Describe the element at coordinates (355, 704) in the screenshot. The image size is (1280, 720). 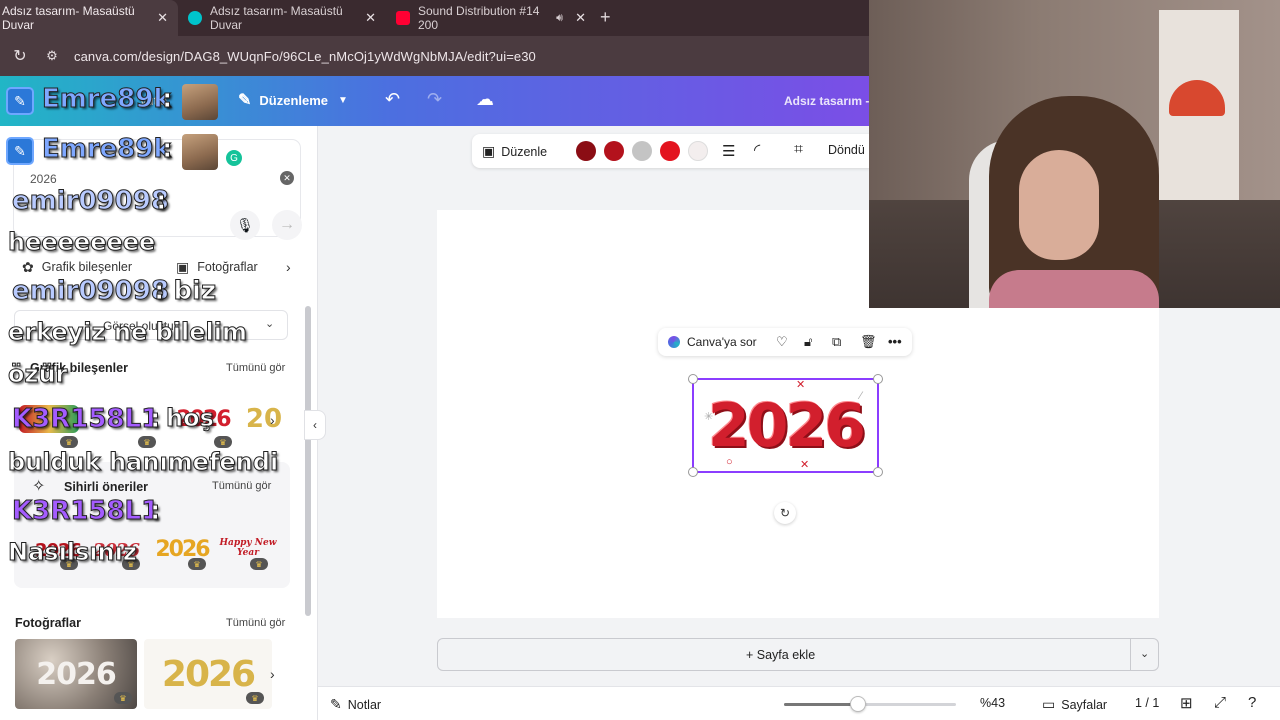
I see `notes-button: ✎ Notlar` at that location.